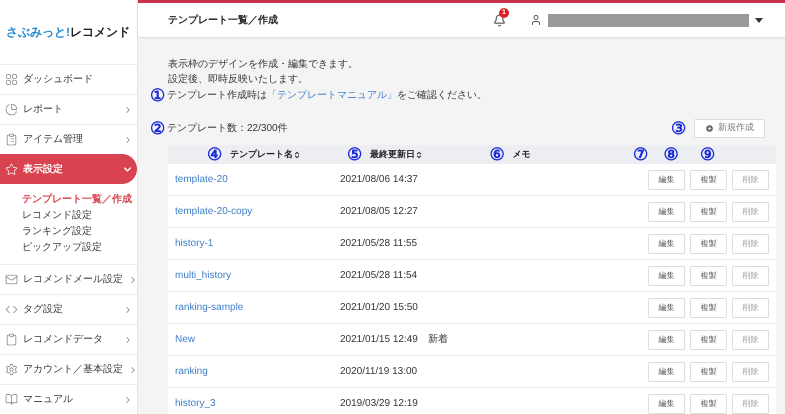  I want to click on updated-date: 2021/01/20 15:50, so click(379, 308).